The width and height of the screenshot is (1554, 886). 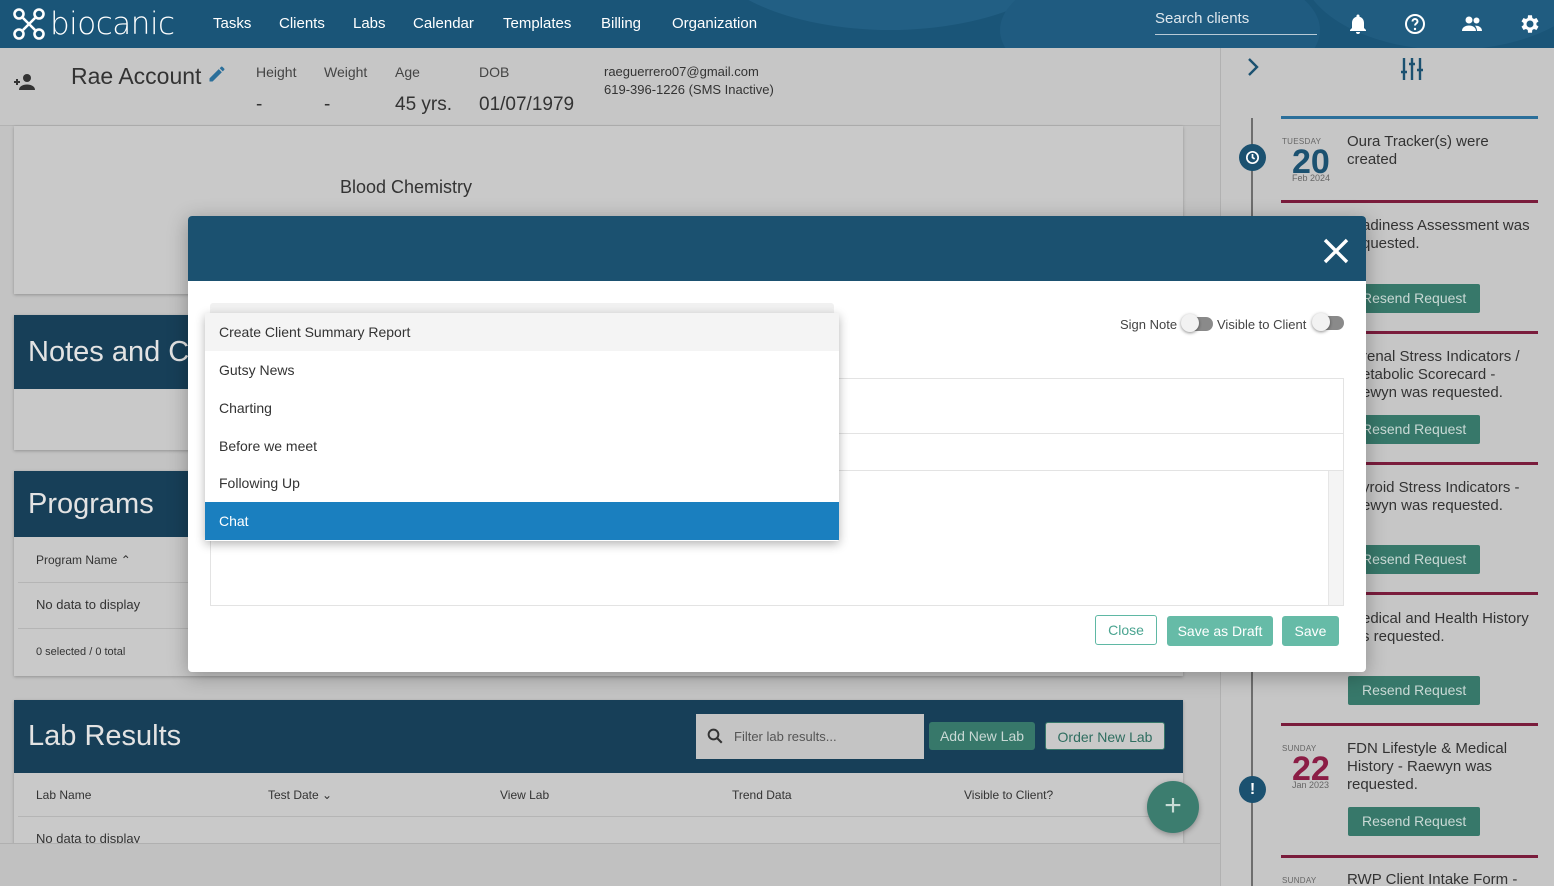 I want to click on sign-note-toggle, so click(x=1197, y=323).